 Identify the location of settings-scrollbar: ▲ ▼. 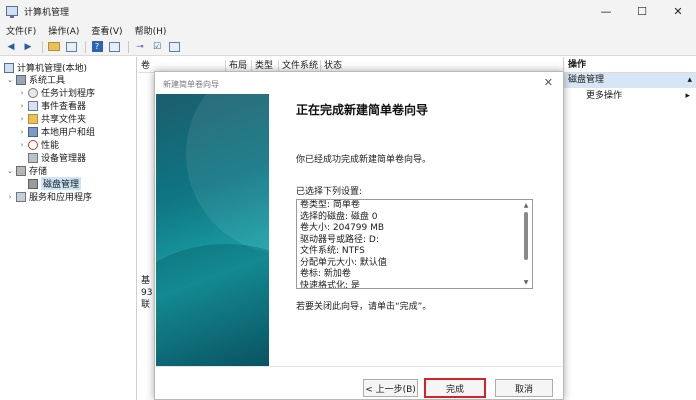
(526, 244).